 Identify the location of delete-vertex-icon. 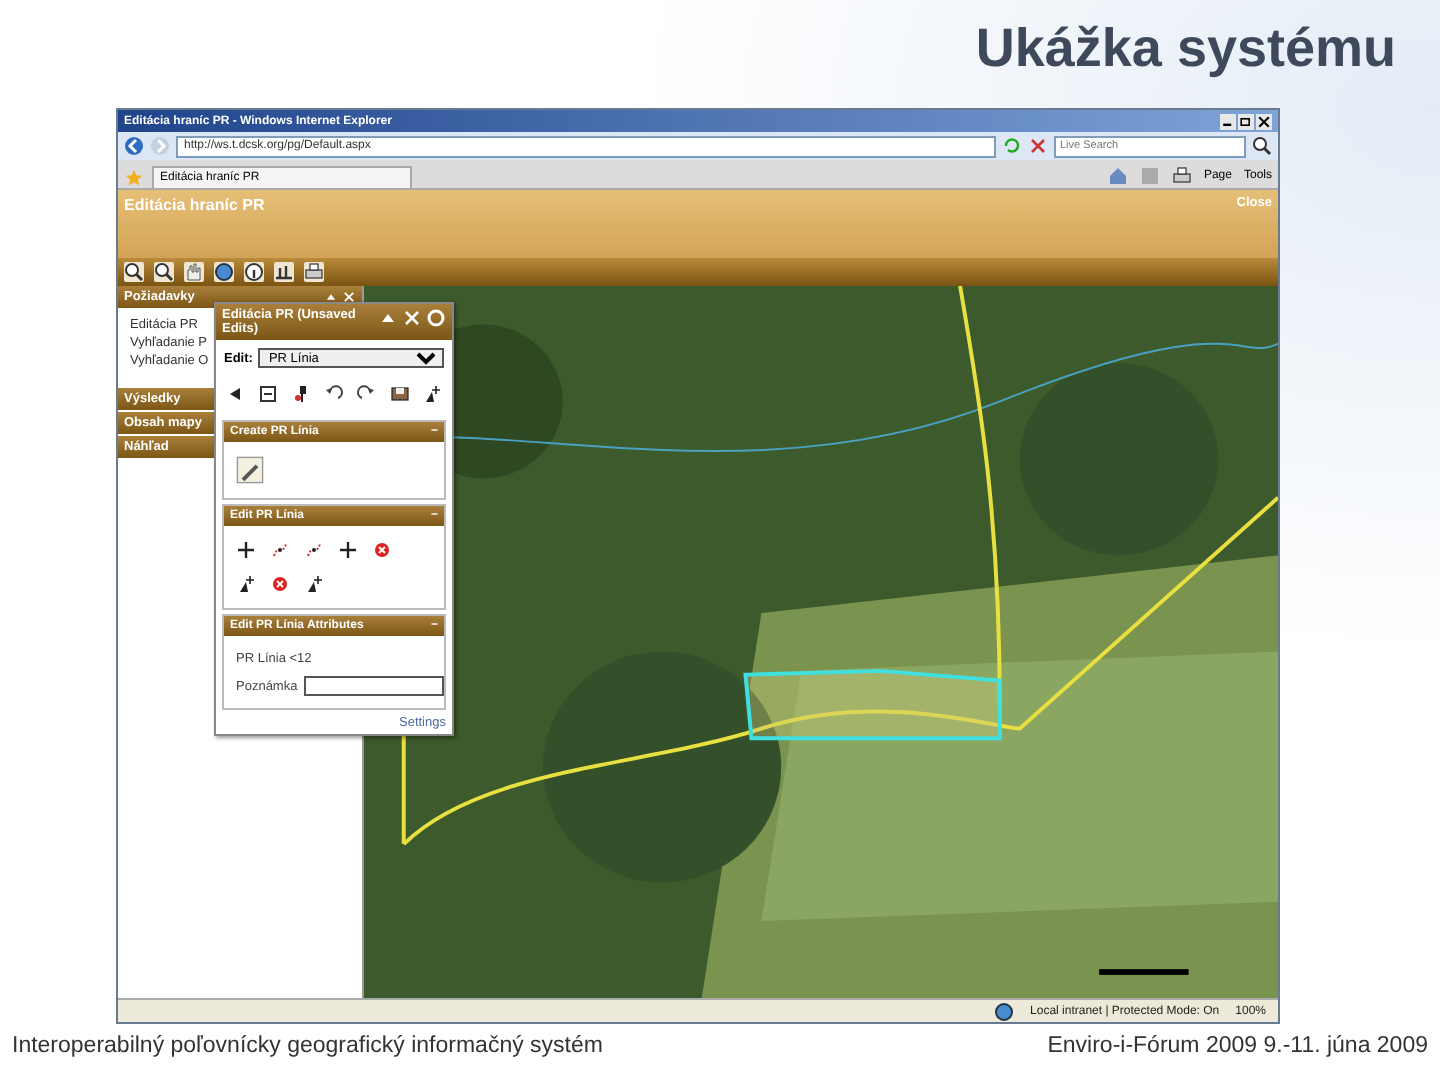
(280, 584).